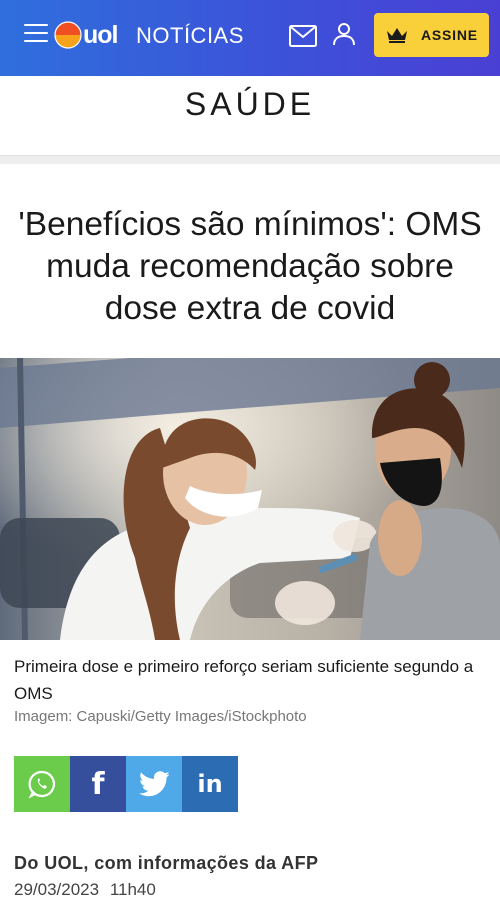 The image size is (500, 900). I want to click on subscribe-button: ASSINE, so click(431, 35).